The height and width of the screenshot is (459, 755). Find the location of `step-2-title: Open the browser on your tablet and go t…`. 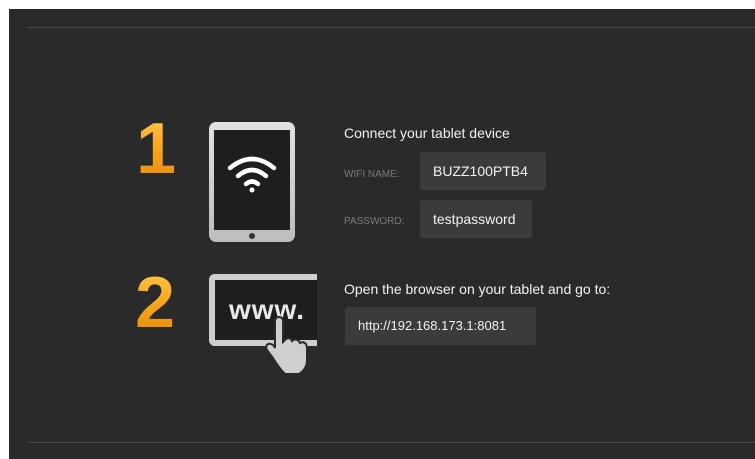

step-2-title: Open the browser on your tablet and go t… is located at coordinates (477, 289).